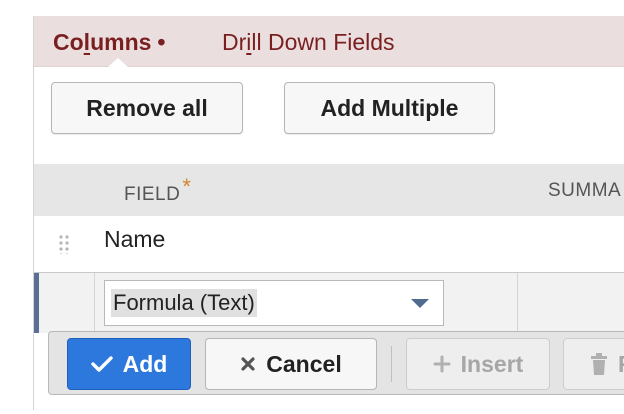 The height and width of the screenshot is (414, 624). What do you see at coordinates (36, 303) in the screenshot?
I see `edit-row-marker` at bounding box center [36, 303].